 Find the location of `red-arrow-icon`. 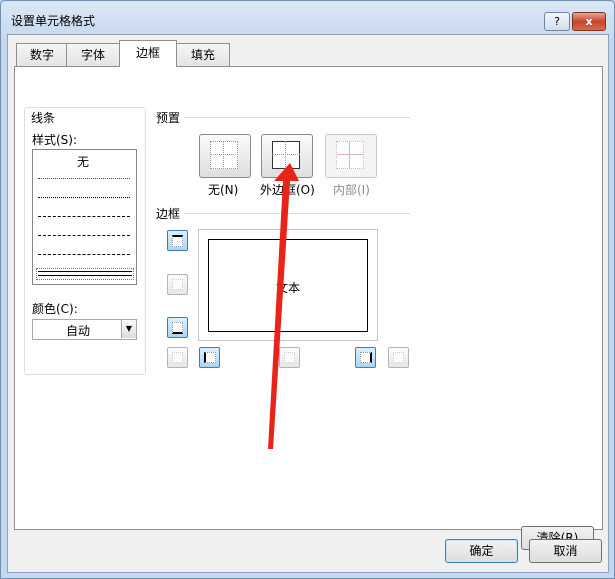

red-arrow-icon is located at coordinates (283, 306).